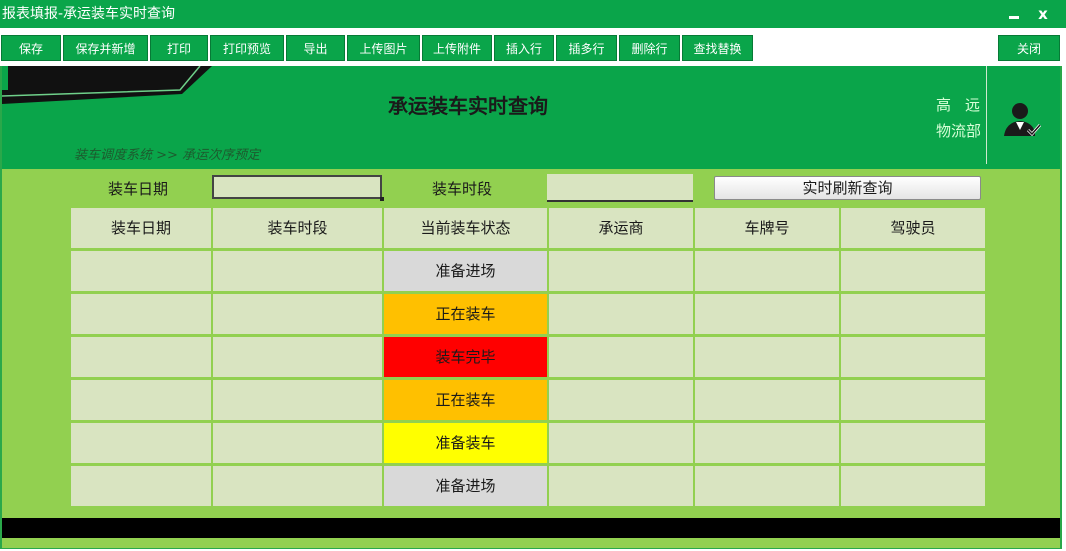  What do you see at coordinates (457, 48) in the screenshot?
I see `toolbar-button-6: 上传附件` at bounding box center [457, 48].